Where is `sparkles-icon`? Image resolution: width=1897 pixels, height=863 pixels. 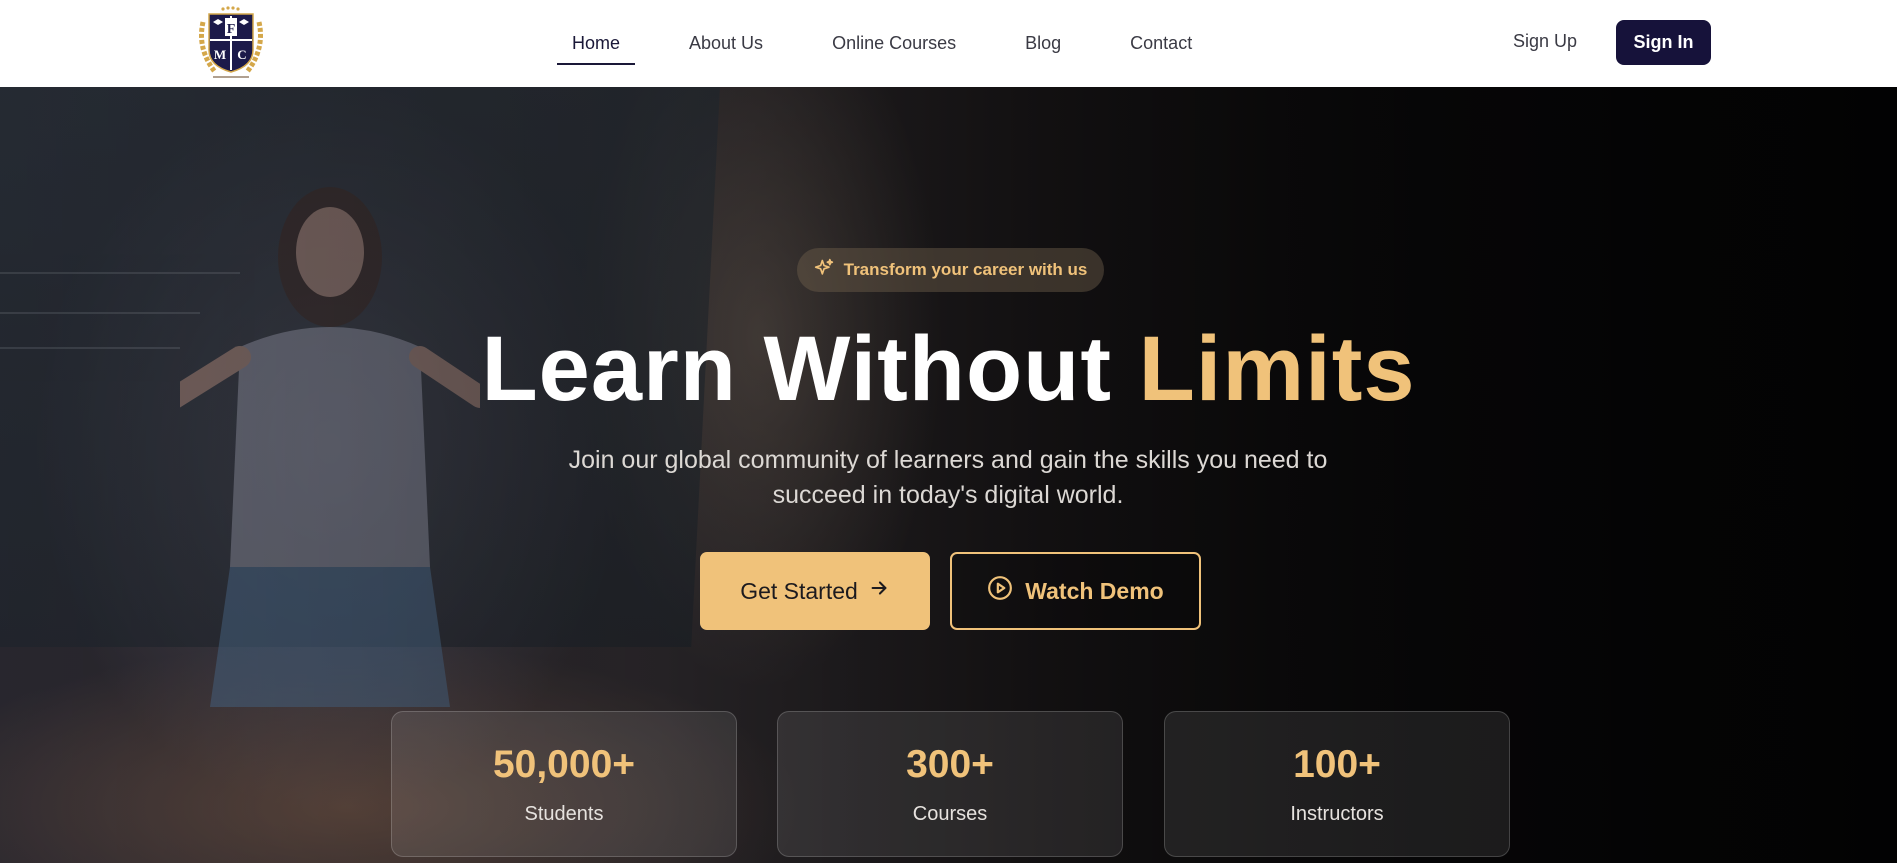 sparkles-icon is located at coordinates (824, 270).